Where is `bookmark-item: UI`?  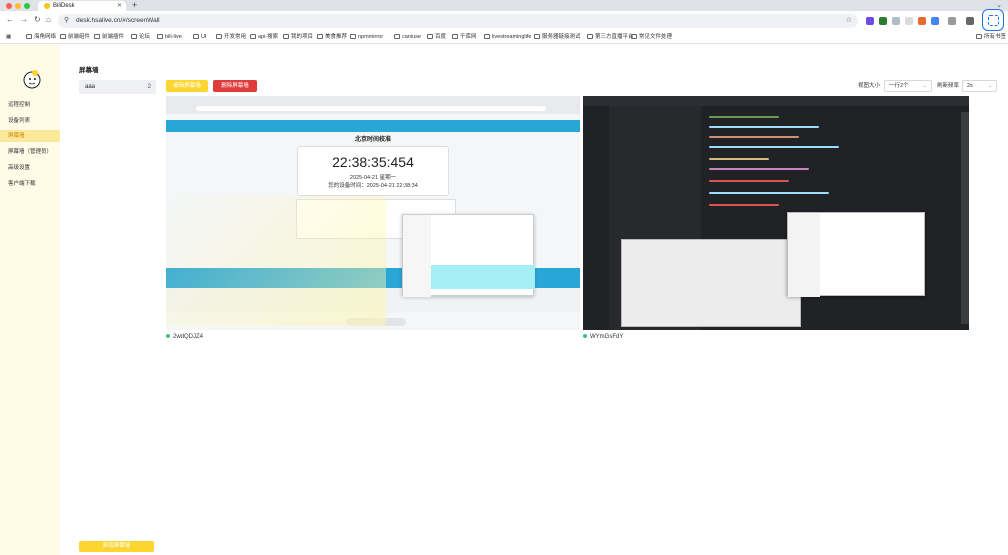 bookmark-item: UI is located at coordinates (200, 37).